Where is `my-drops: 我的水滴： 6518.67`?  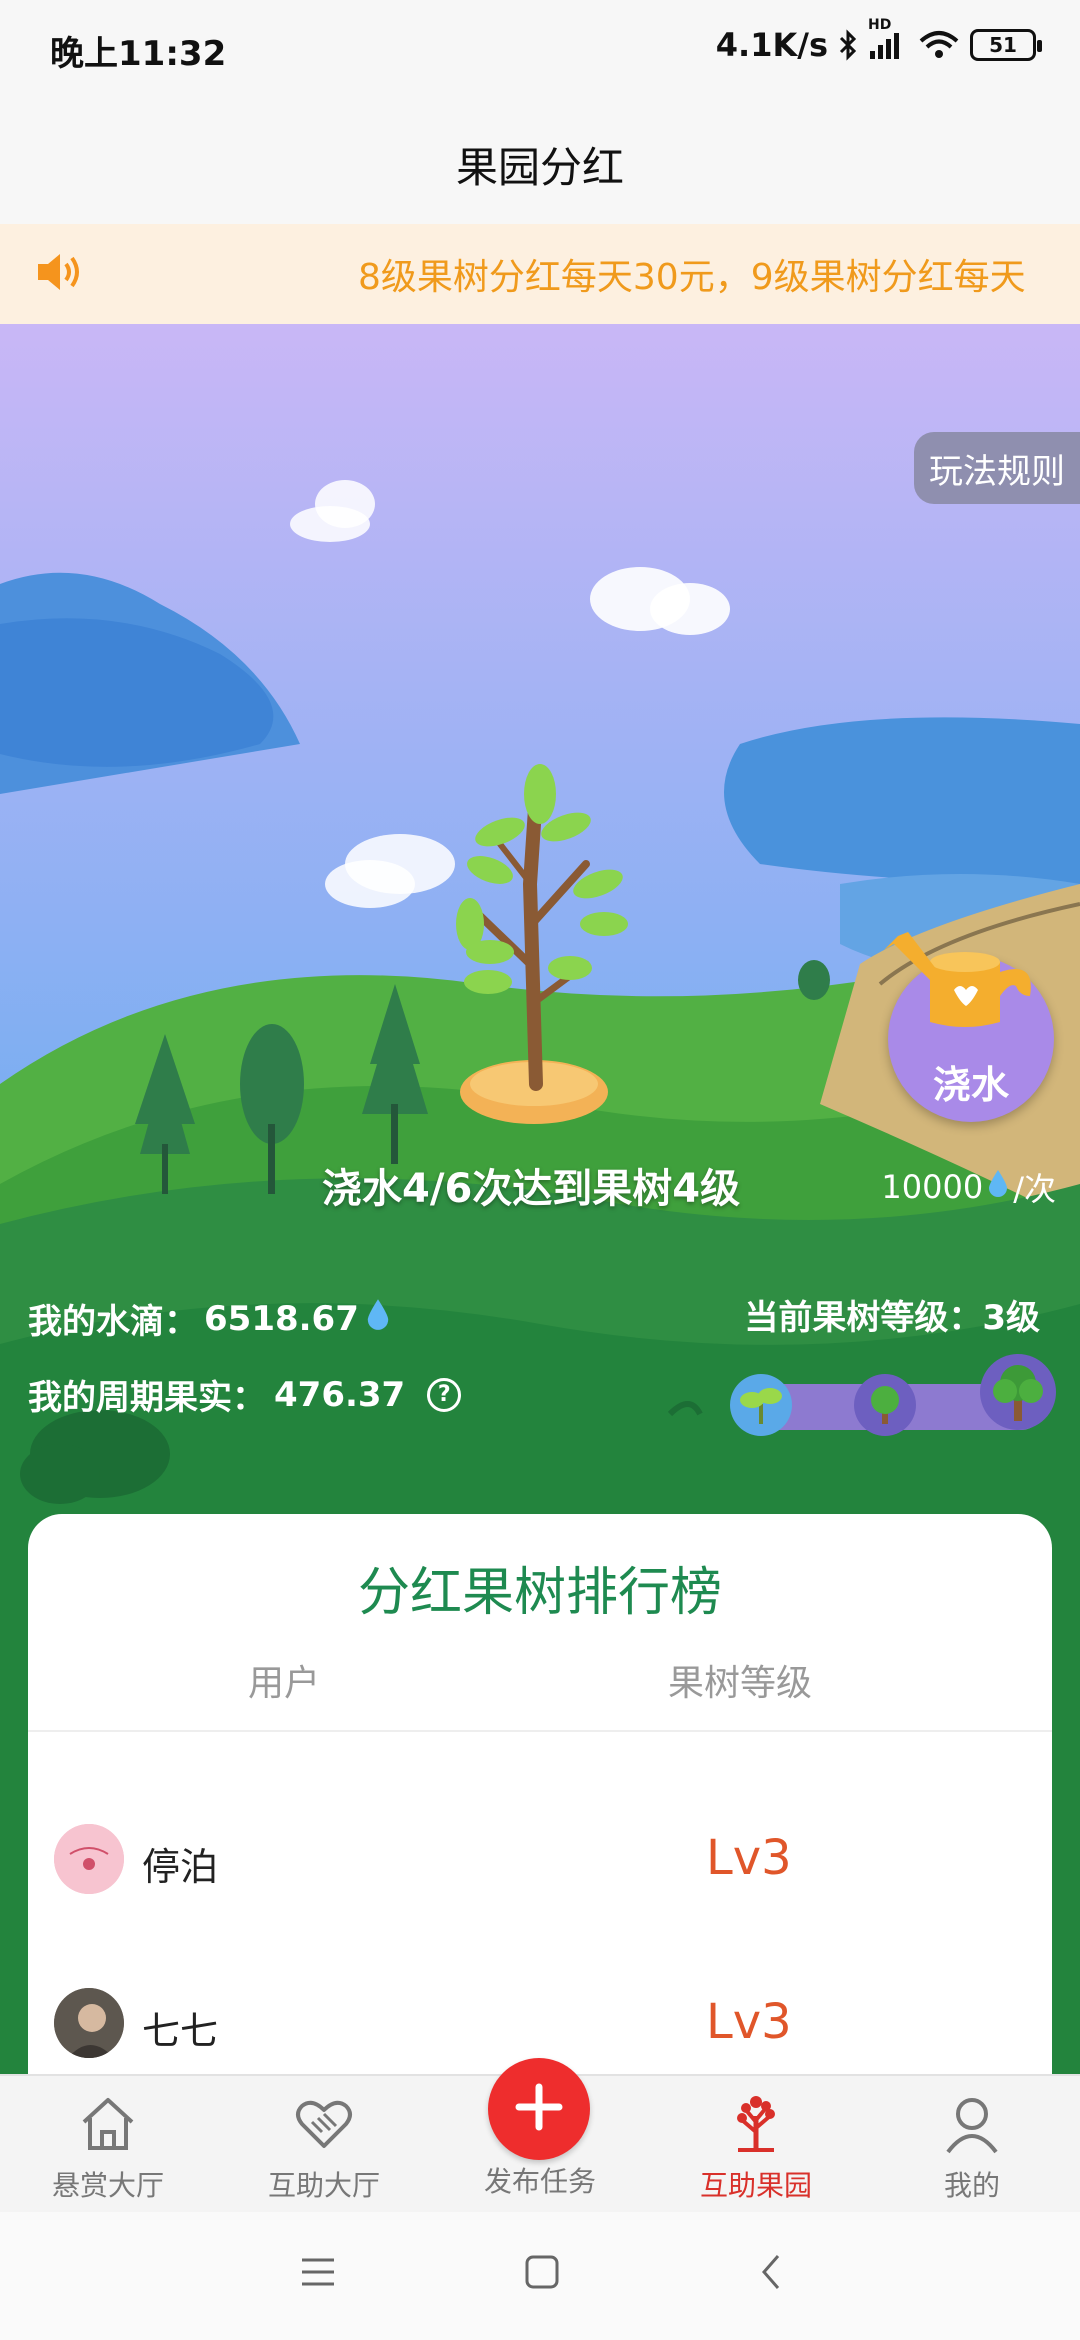
my-drops: 我的水滴： 6518.67 is located at coordinates (209, 1318).